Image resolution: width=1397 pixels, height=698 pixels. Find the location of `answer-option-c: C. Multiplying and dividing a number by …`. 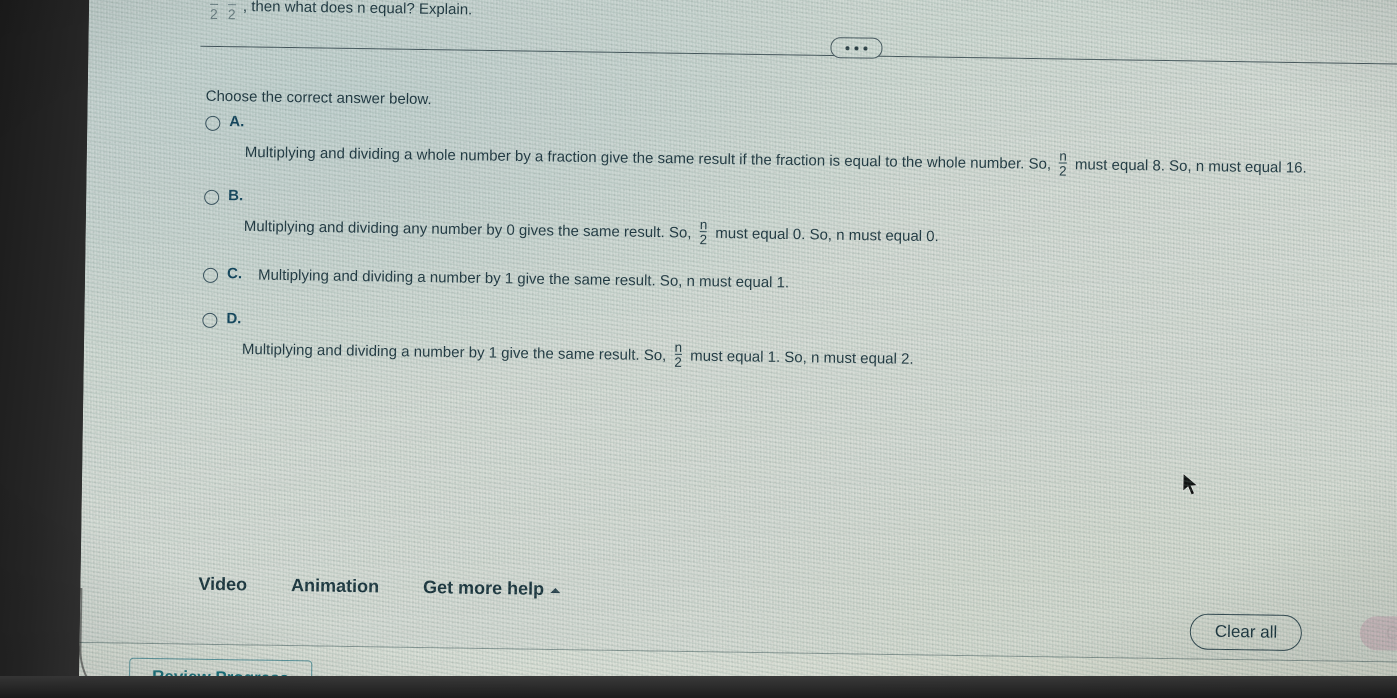

answer-option-c: C. Multiplying and dividing a number by … is located at coordinates (797, 283).